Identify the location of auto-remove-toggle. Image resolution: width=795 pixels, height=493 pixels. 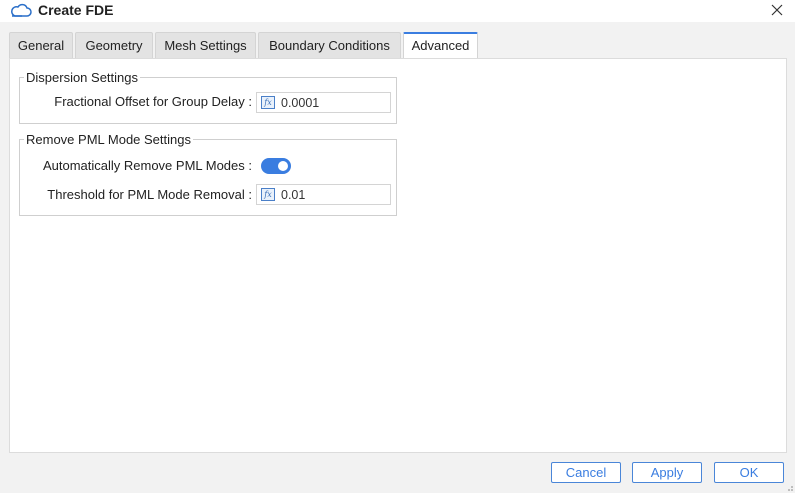
(276, 166).